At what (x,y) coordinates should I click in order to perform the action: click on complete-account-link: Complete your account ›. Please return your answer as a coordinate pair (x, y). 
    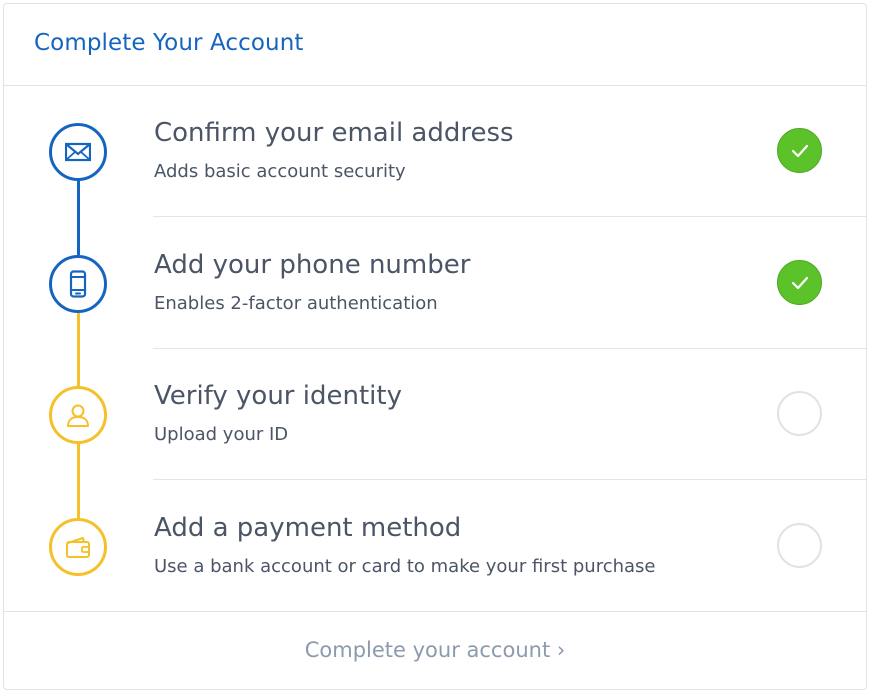
    Looking at the image, I should click on (435, 650).